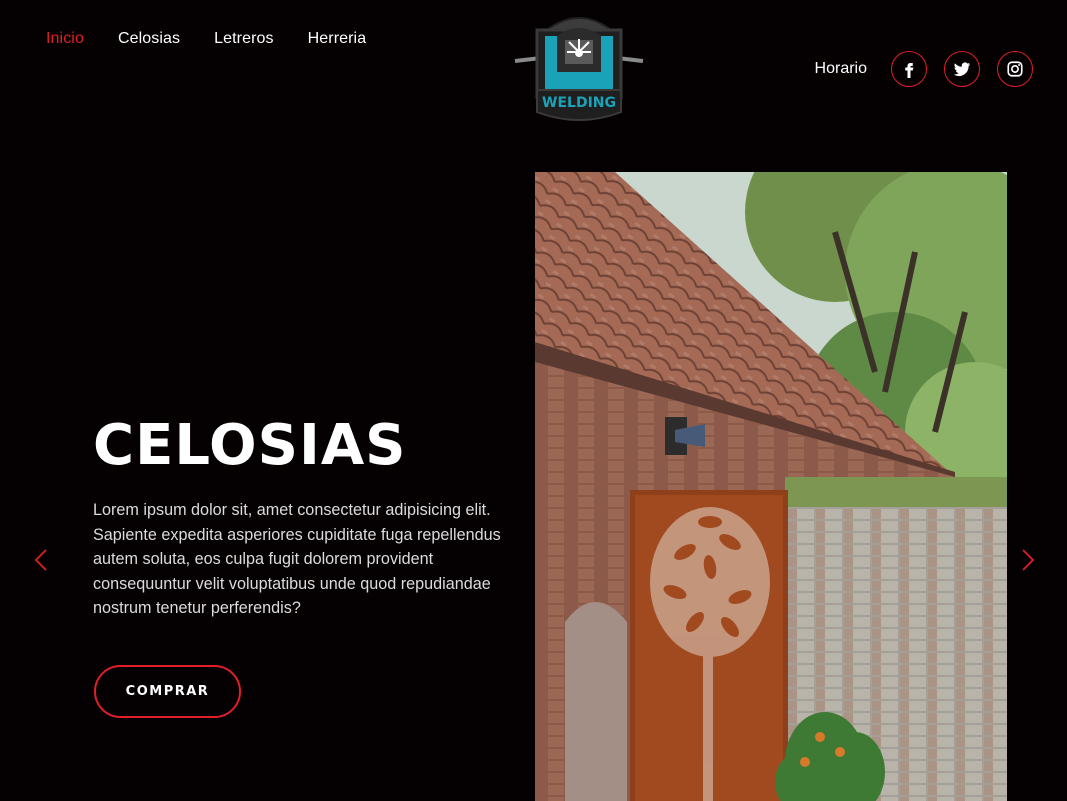 Image resolution: width=1067 pixels, height=801 pixels. I want to click on chevron-left-icon, so click(40, 560).